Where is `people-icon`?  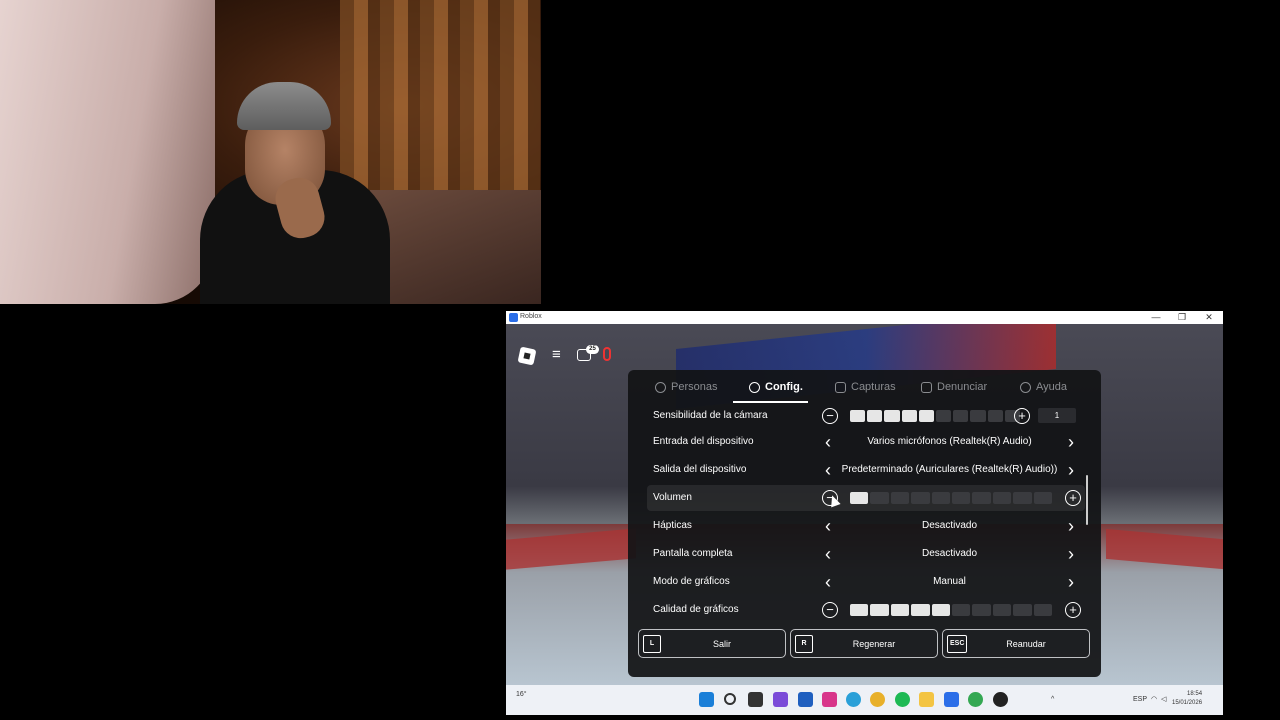
people-icon is located at coordinates (660, 387).